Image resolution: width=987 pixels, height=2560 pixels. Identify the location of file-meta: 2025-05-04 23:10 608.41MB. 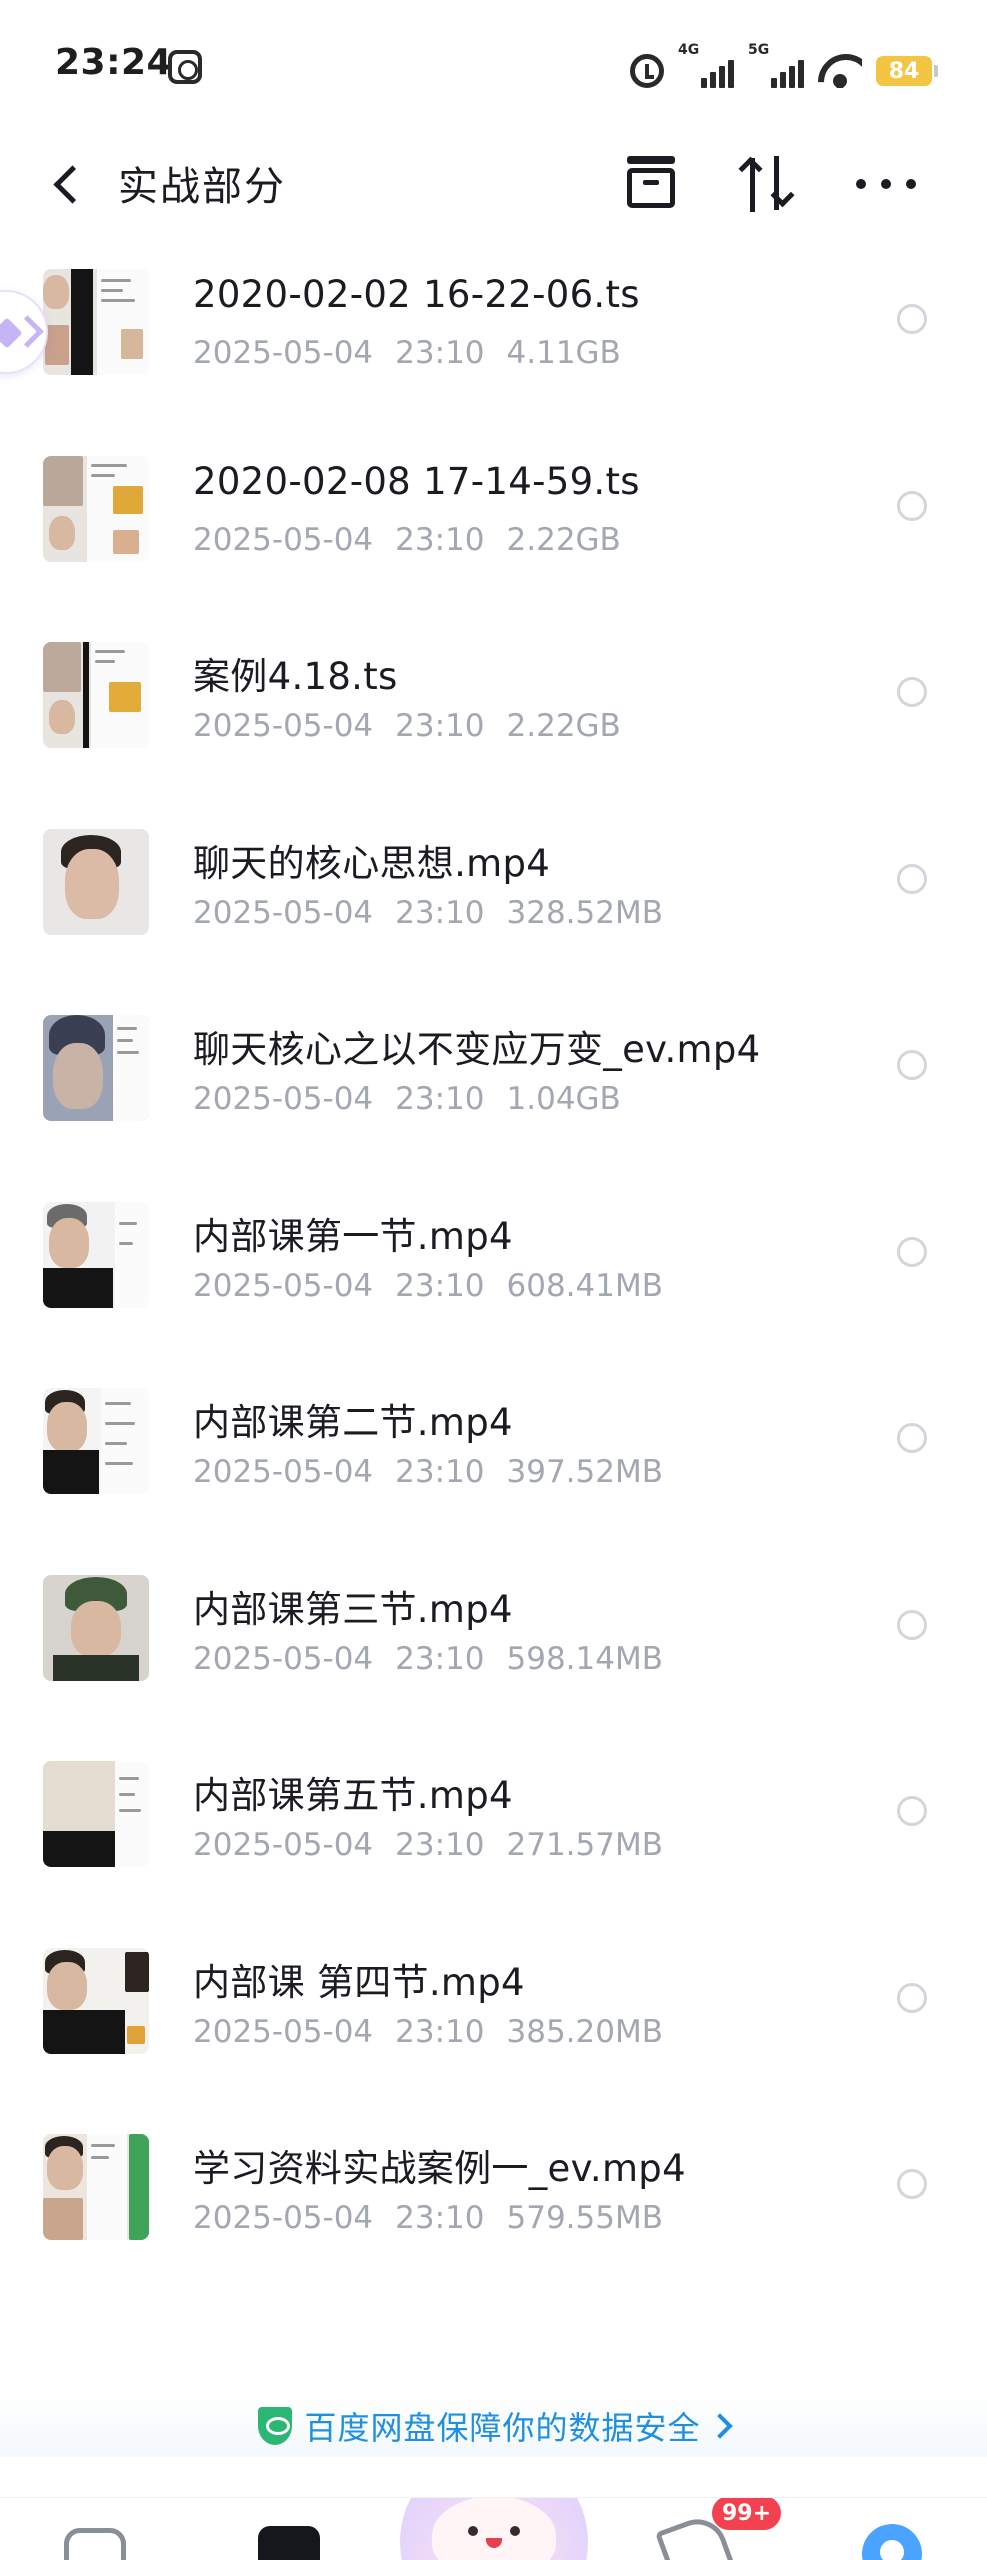
(439, 1286).